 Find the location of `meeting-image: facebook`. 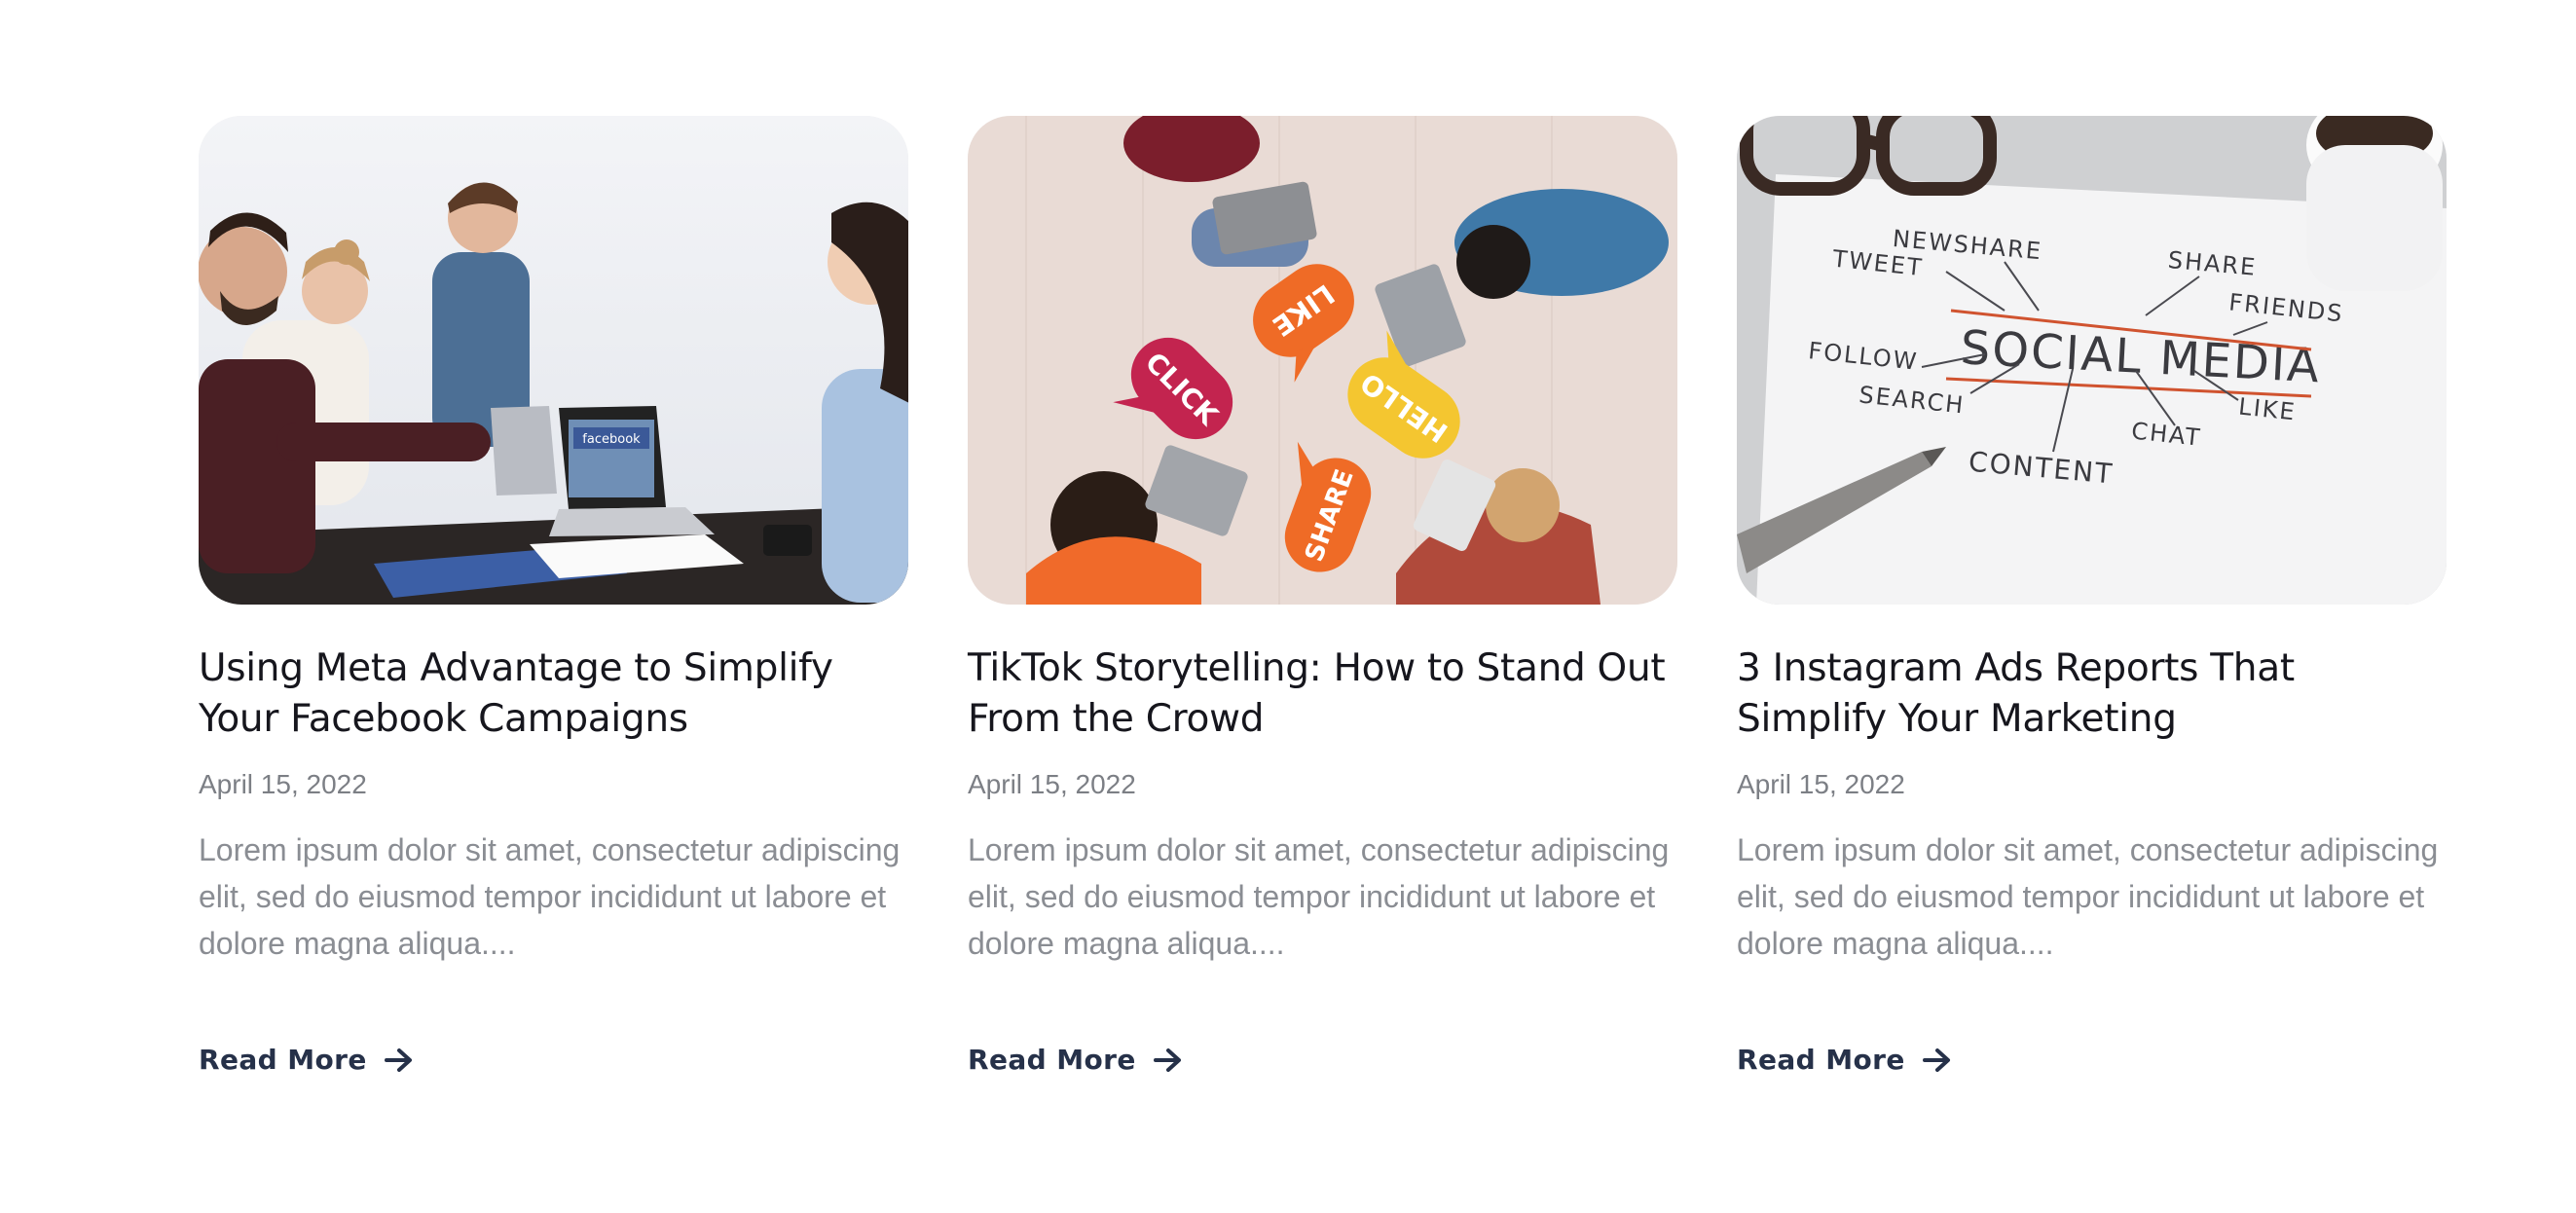

meeting-image: facebook is located at coordinates (553, 360).